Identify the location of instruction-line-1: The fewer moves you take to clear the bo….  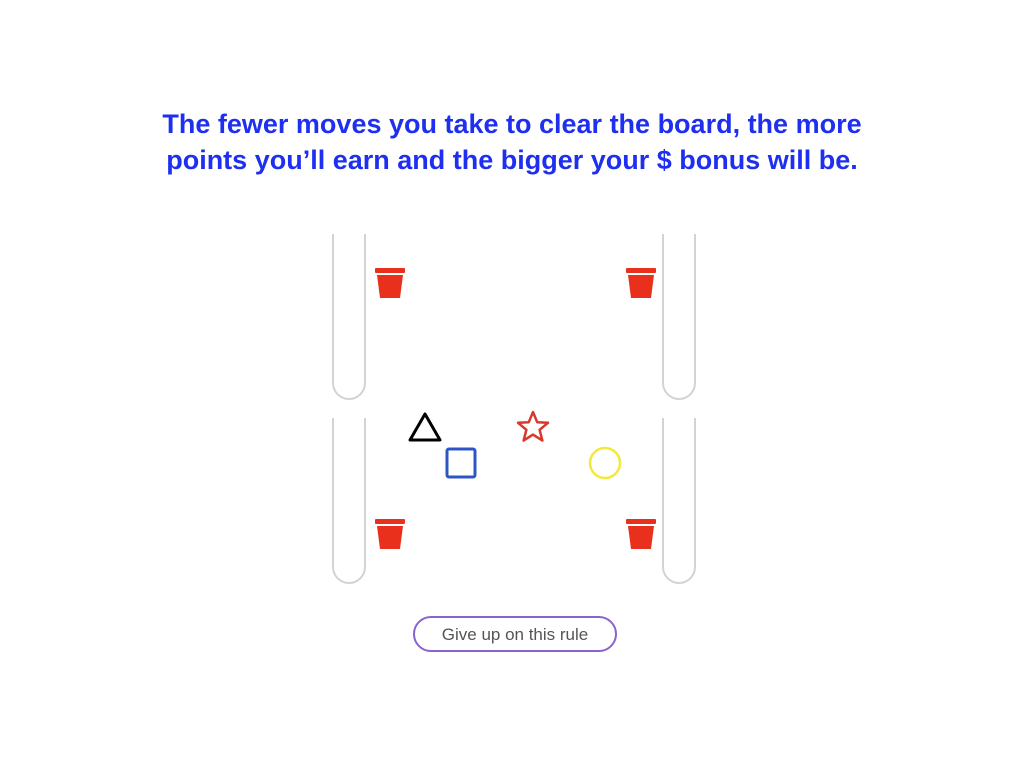
(512, 124).